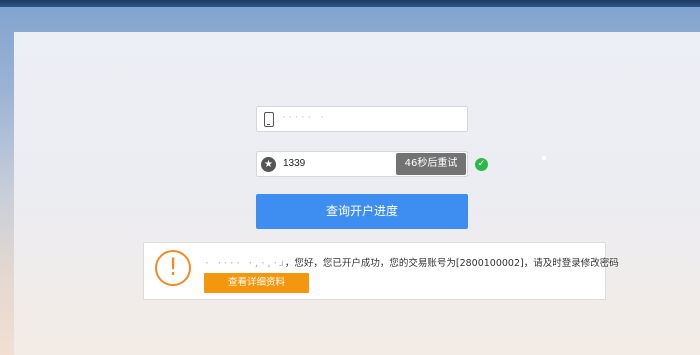 This screenshot has height=355, width=700. What do you see at coordinates (362, 211) in the screenshot?
I see `query-progress-button: 查询开户进度` at bounding box center [362, 211].